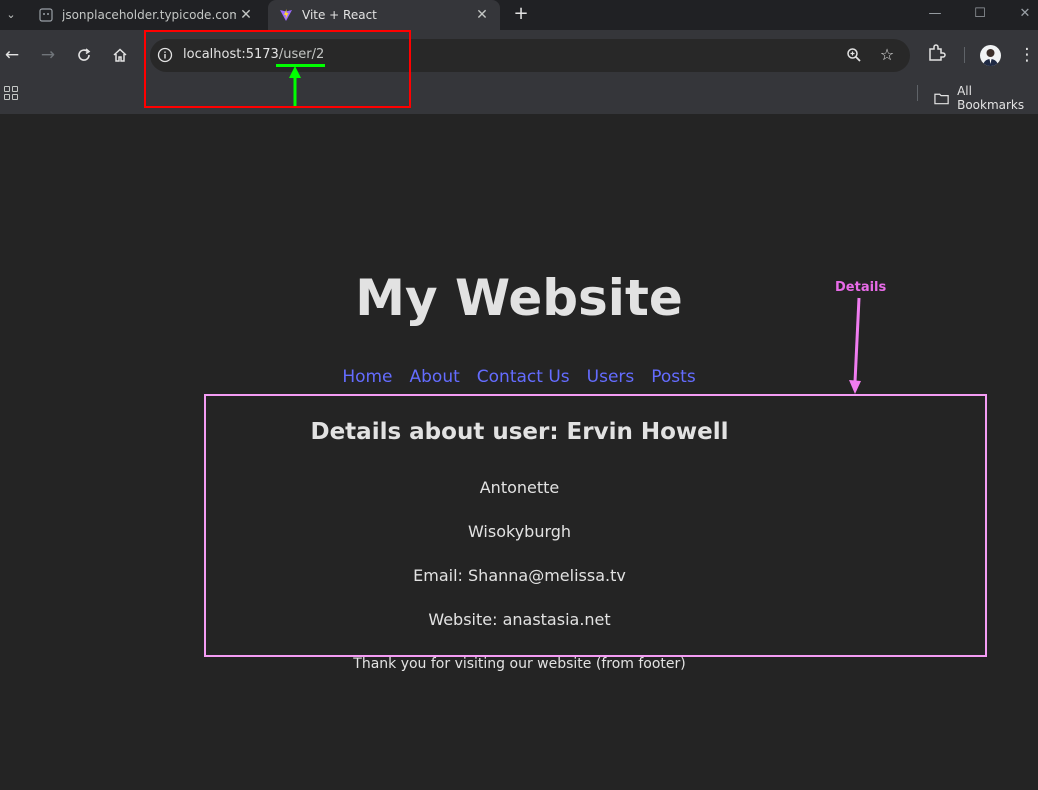  I want to click on site-nav: Home About Contact Us Users Posts, so click(519, 377).